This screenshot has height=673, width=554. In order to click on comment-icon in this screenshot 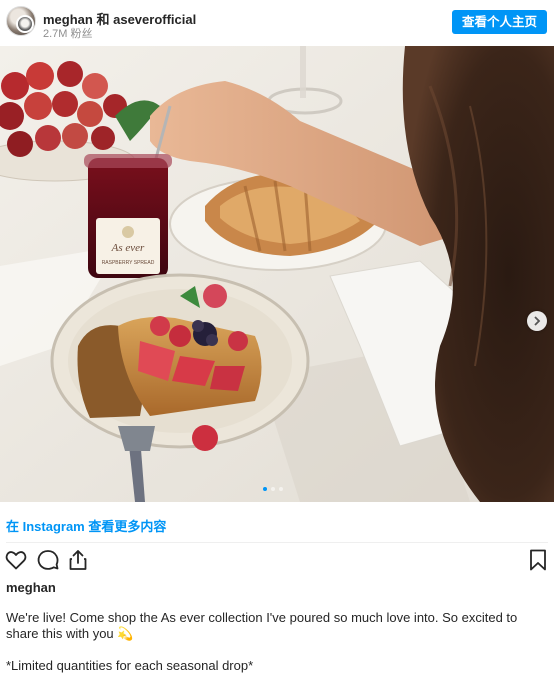, I will do `click(48, 560)`.